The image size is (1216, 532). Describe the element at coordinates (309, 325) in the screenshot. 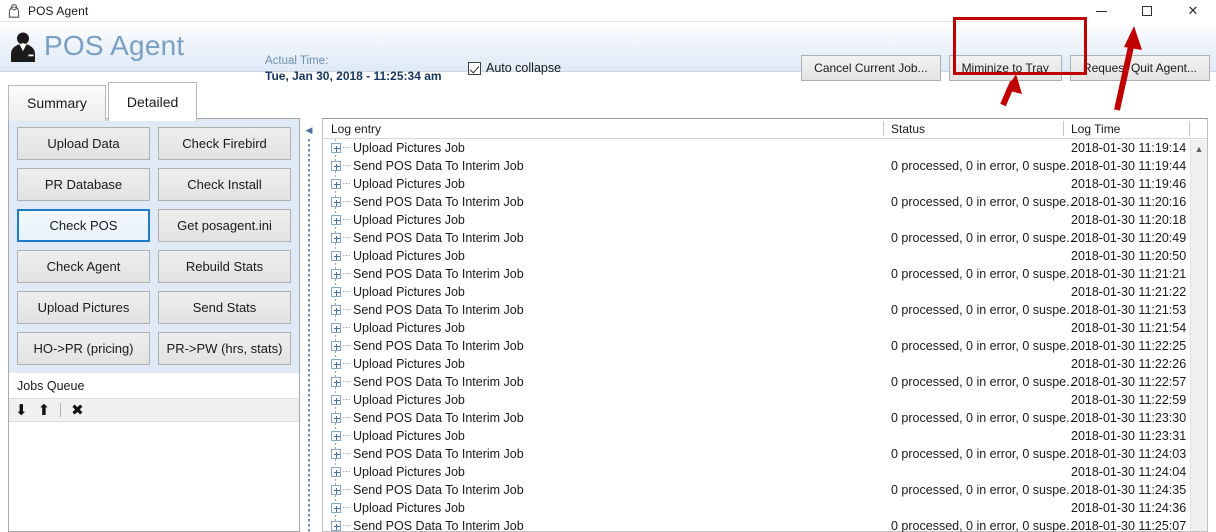

I see `panel-splitter: ◀` at that location.